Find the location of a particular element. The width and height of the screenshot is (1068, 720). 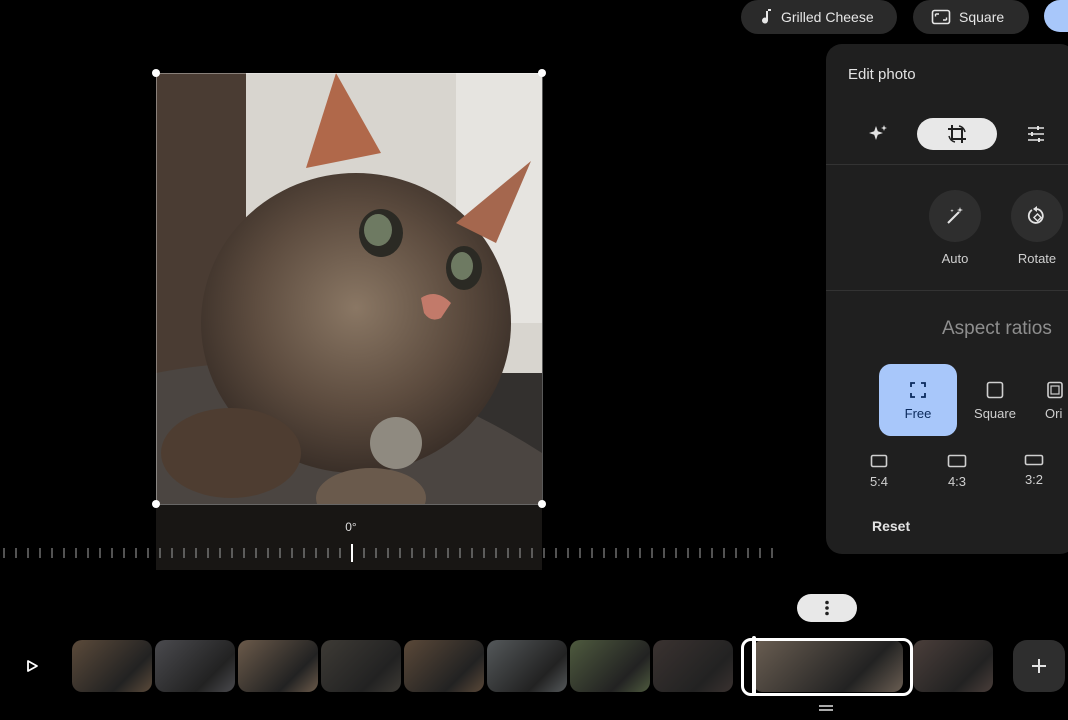

aspect-ratio-icon is located at coordinates (941, 17).